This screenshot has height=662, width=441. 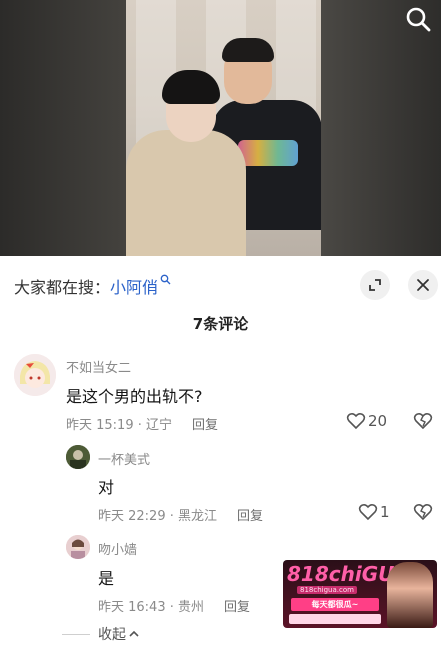 I want to click on watermark-strip, so click(x=335, y=619).